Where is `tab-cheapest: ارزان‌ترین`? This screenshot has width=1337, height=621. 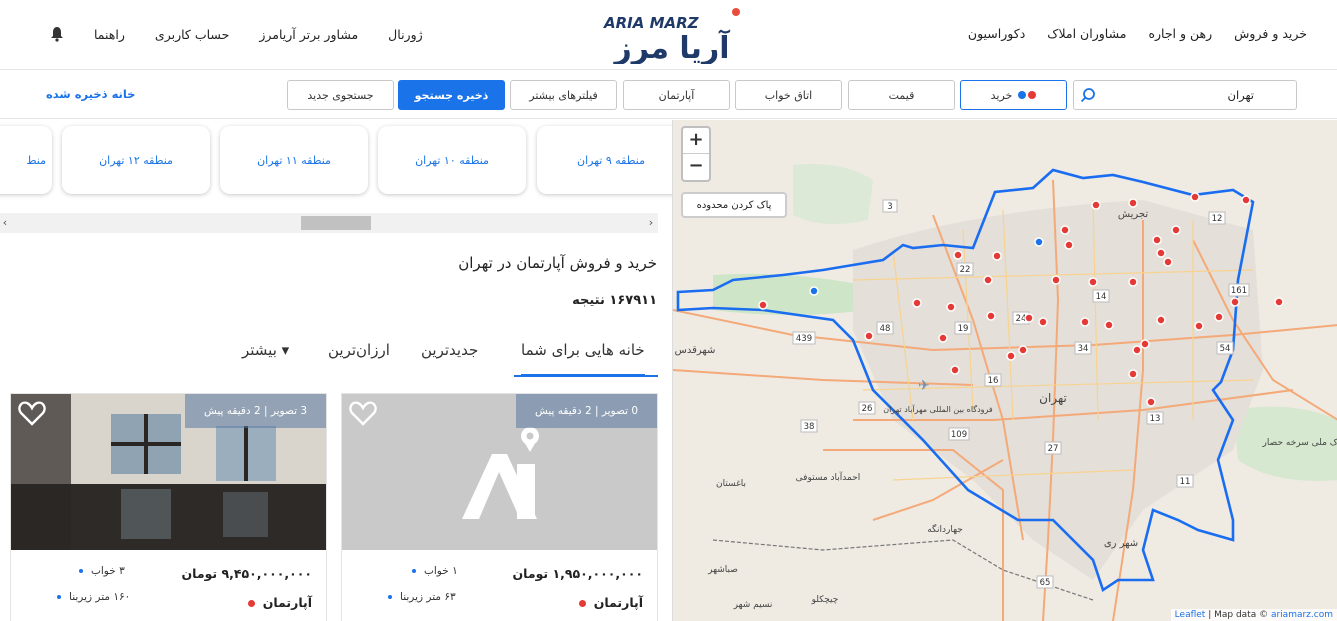
tab-cheapest: ارزان‌ترین is located at coordinates (359, 358).